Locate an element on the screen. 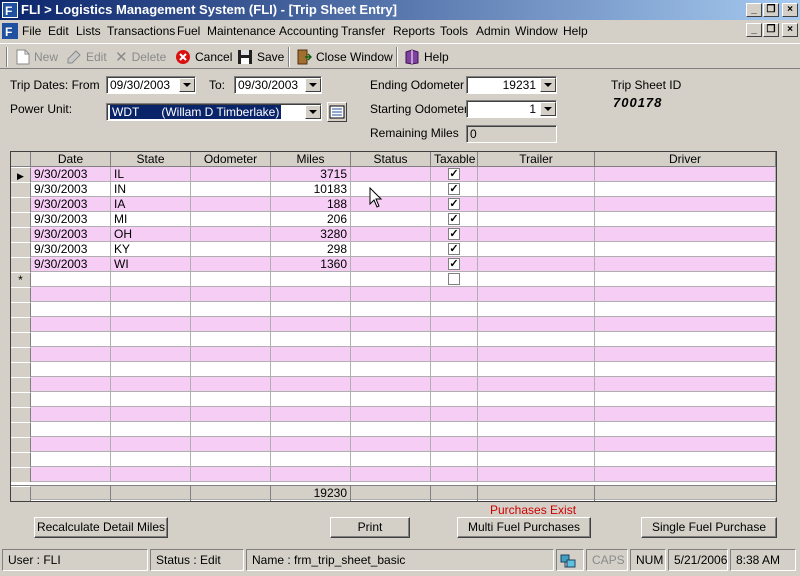 The width and height of the screenshot is (800, 576). col-header-miles: Miles is located at coordinates (311, 159).